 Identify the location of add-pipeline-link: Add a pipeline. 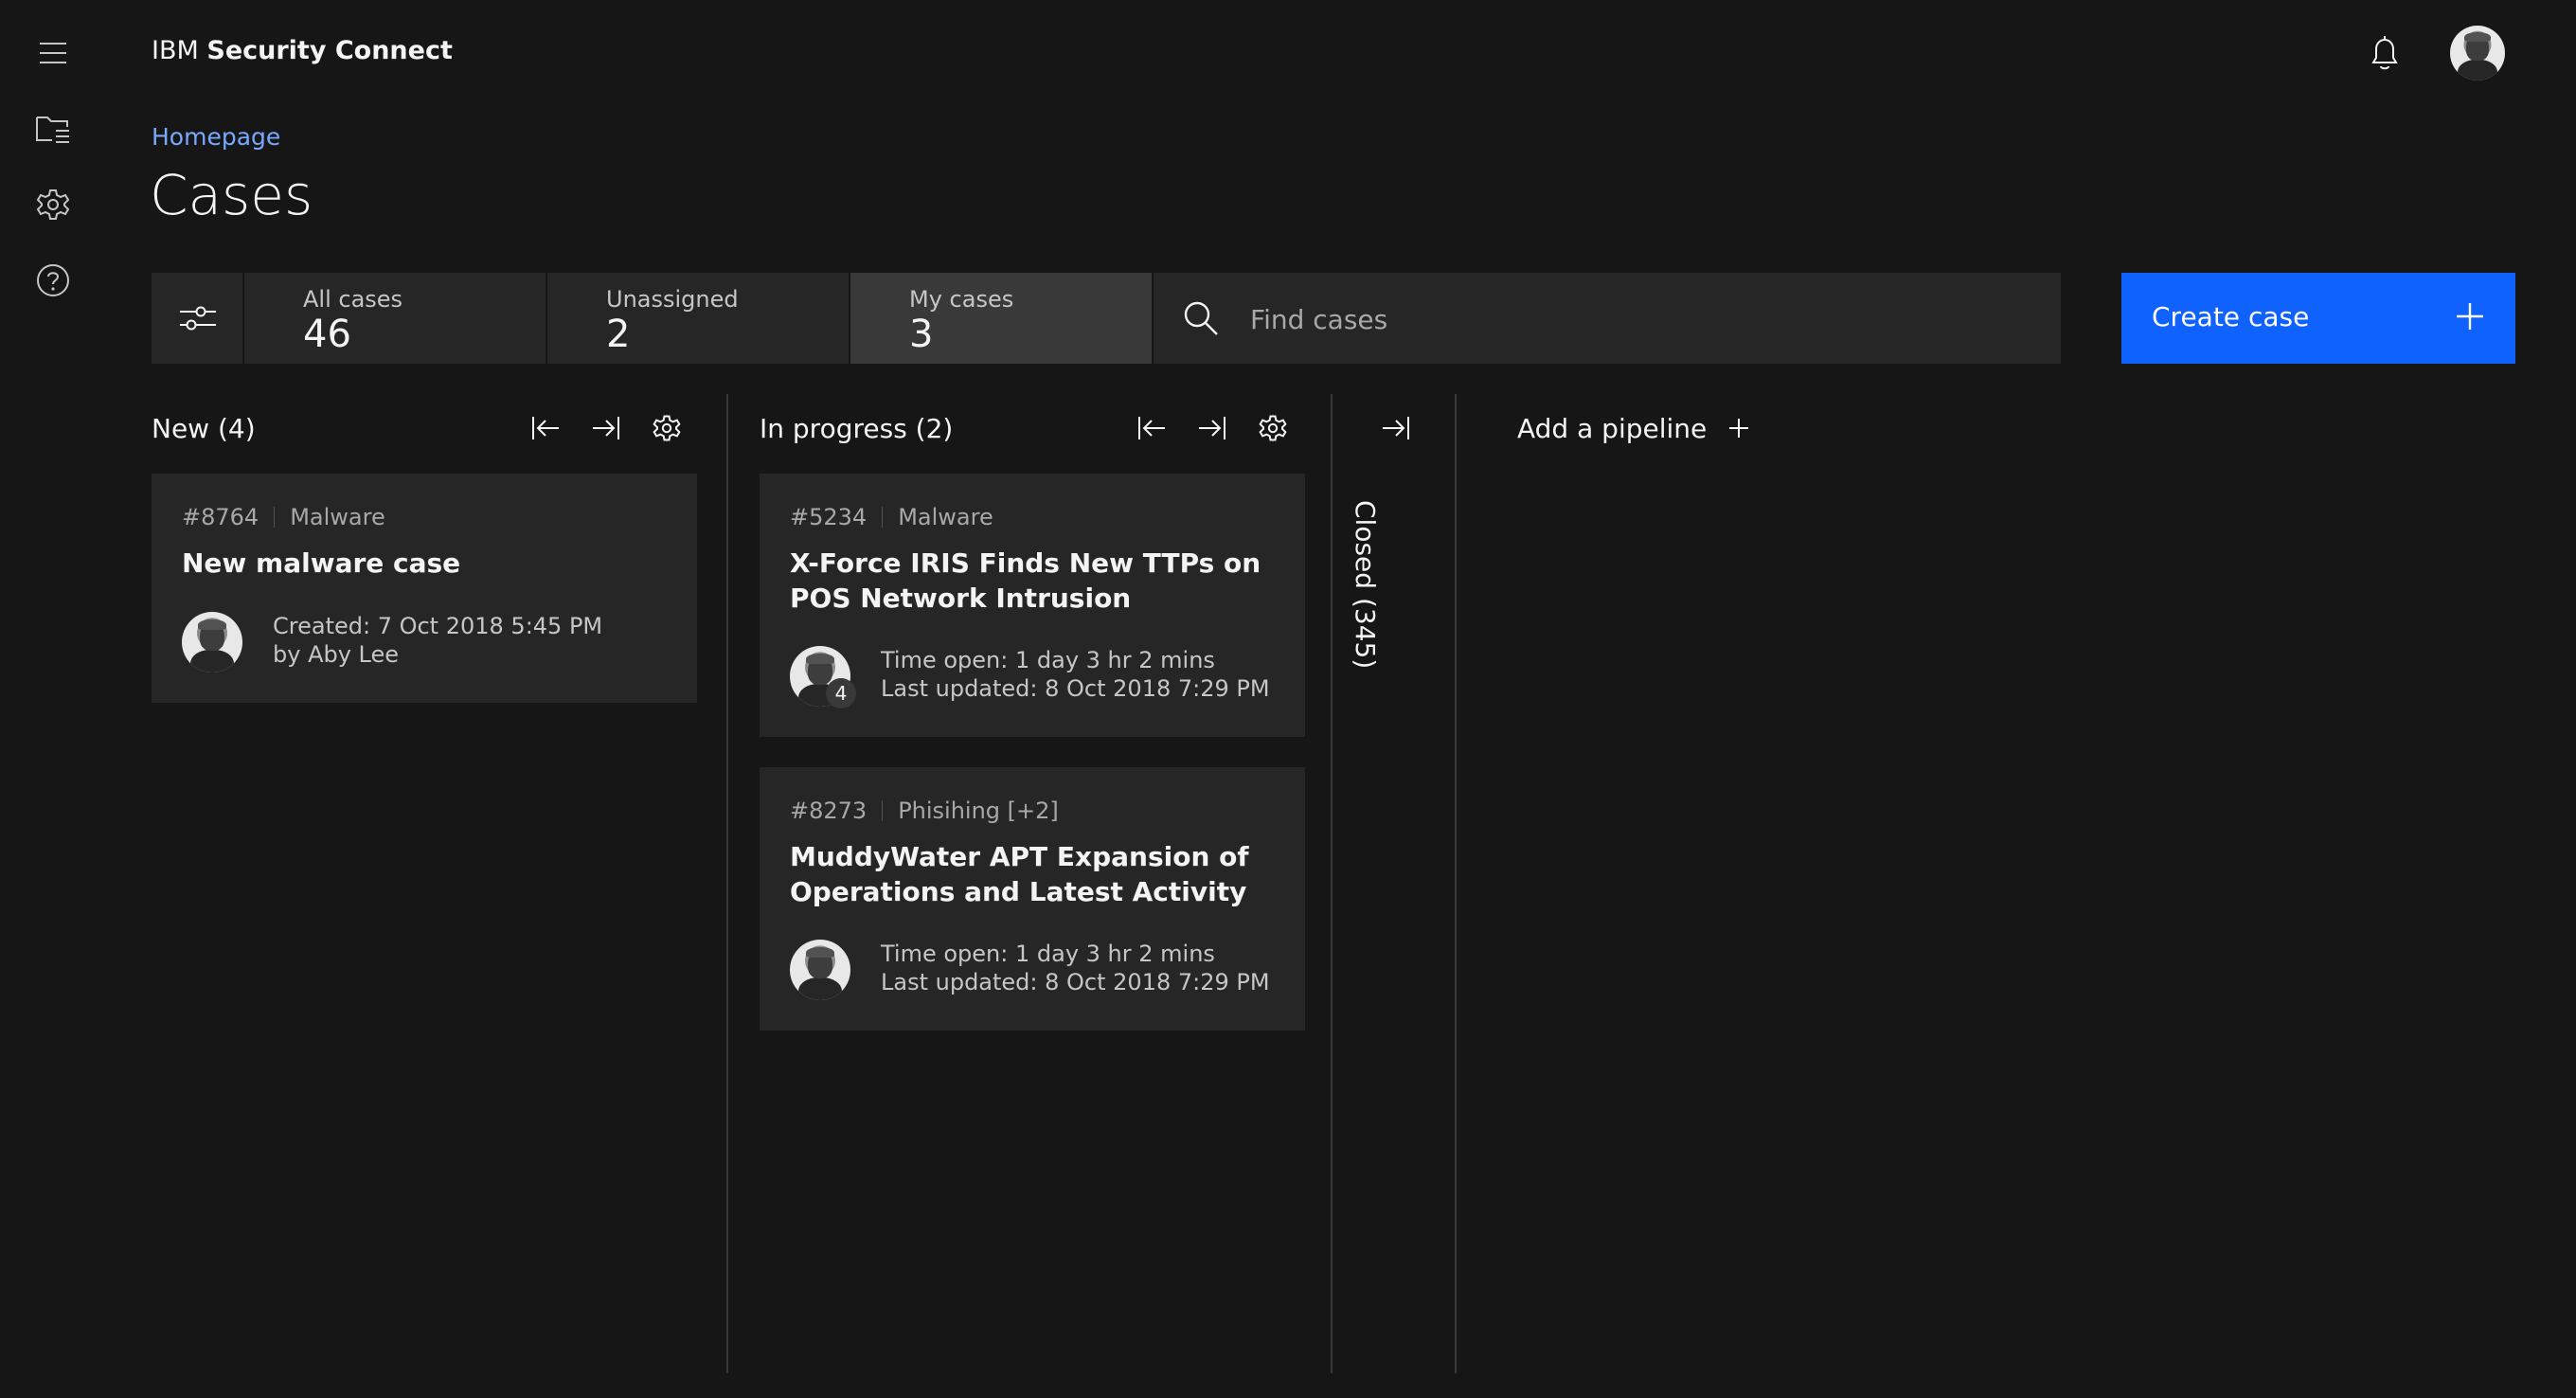
(1612, 428).